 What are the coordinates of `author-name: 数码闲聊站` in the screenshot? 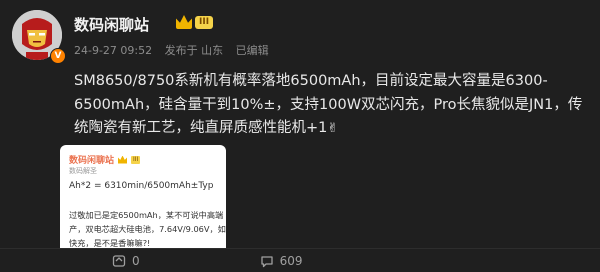 It's located at (111, 24).